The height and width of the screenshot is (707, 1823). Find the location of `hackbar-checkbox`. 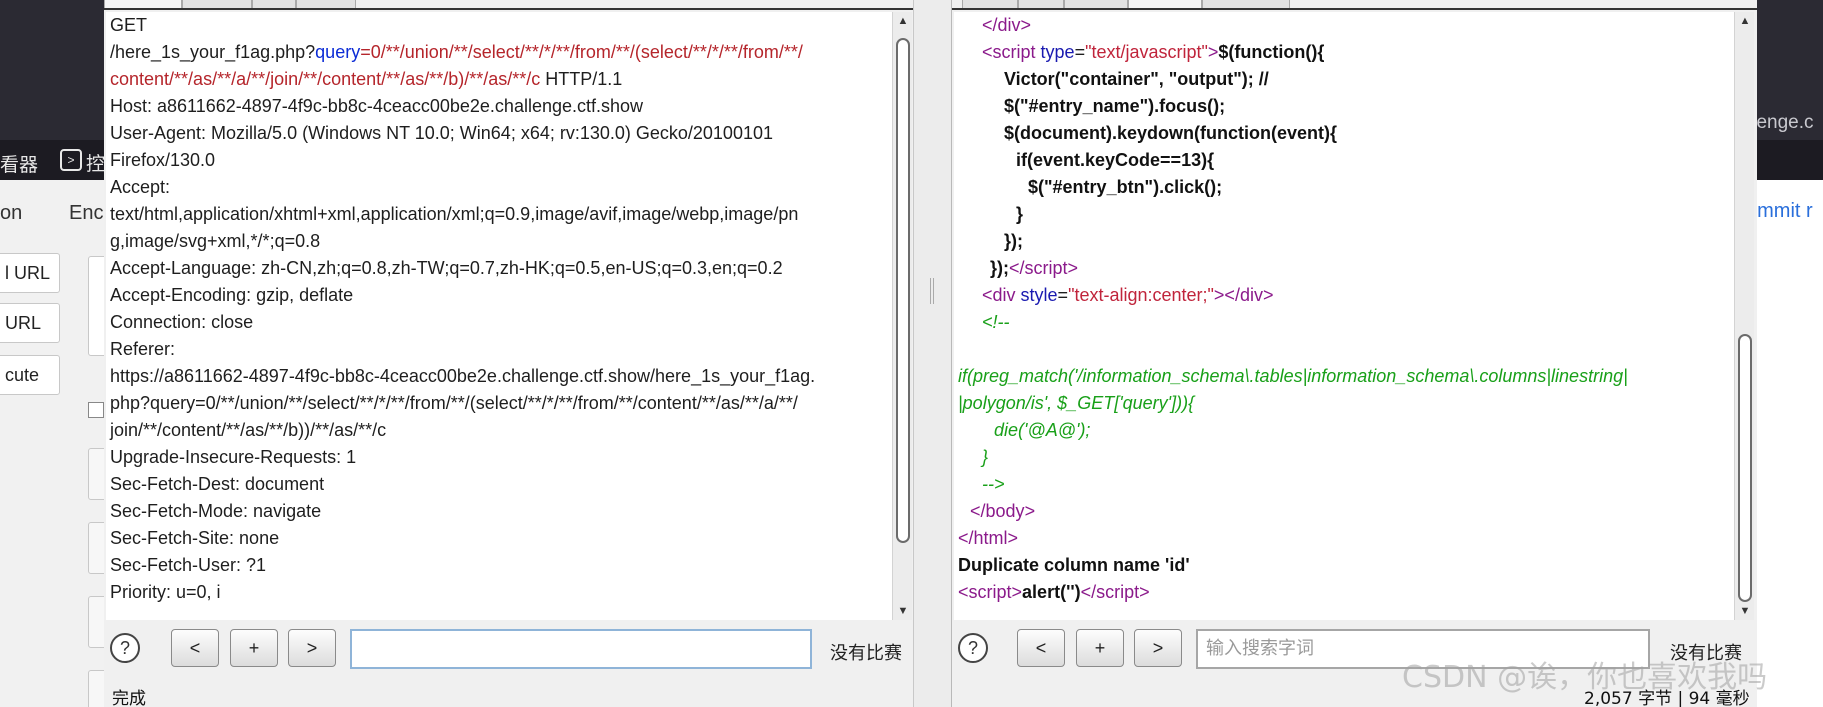

hackbar-checkbox is located at coordinates (96, 410).